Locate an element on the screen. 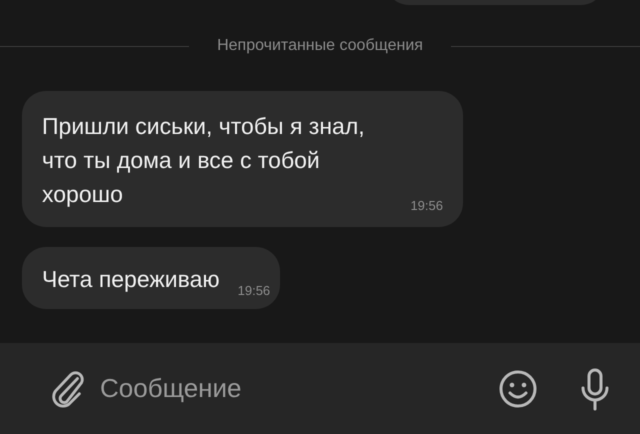 This screenshot has height=434, width=640. unread-divider-label: Непрочитанные сообщения is located at coordinates (320, 46).